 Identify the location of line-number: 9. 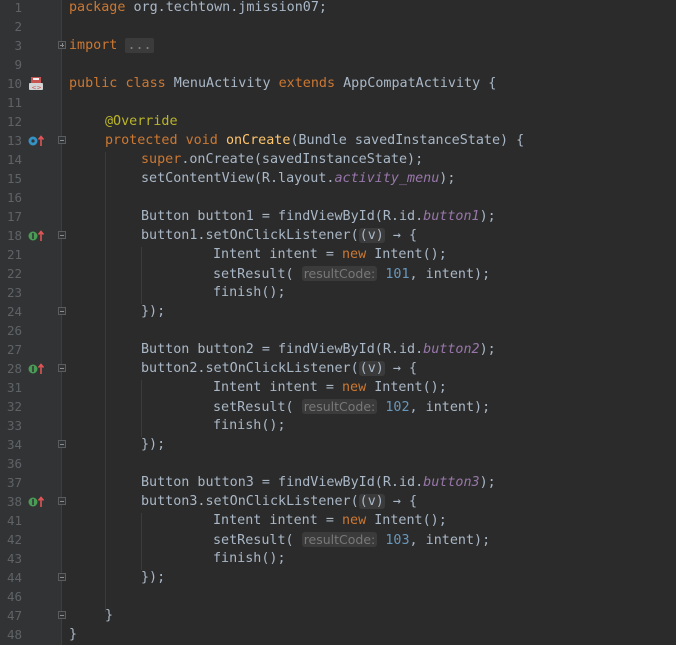
(18, 64).